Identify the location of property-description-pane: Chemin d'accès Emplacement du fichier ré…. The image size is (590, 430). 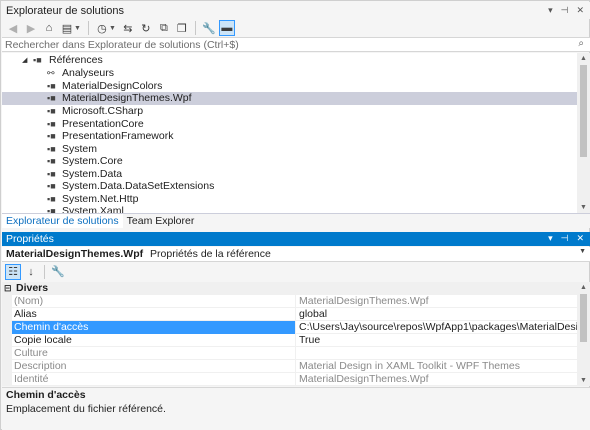
(296, 408).